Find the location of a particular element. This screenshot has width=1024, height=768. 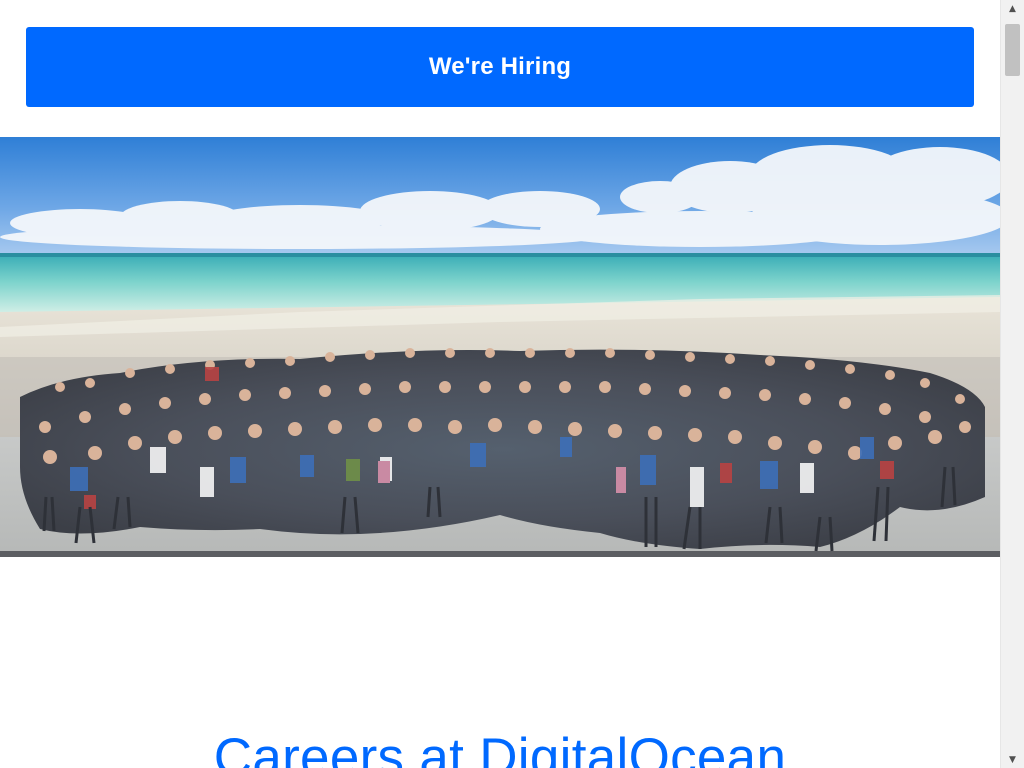

triangle-down-icon: ▼ is located at coordinates (1012, 759).